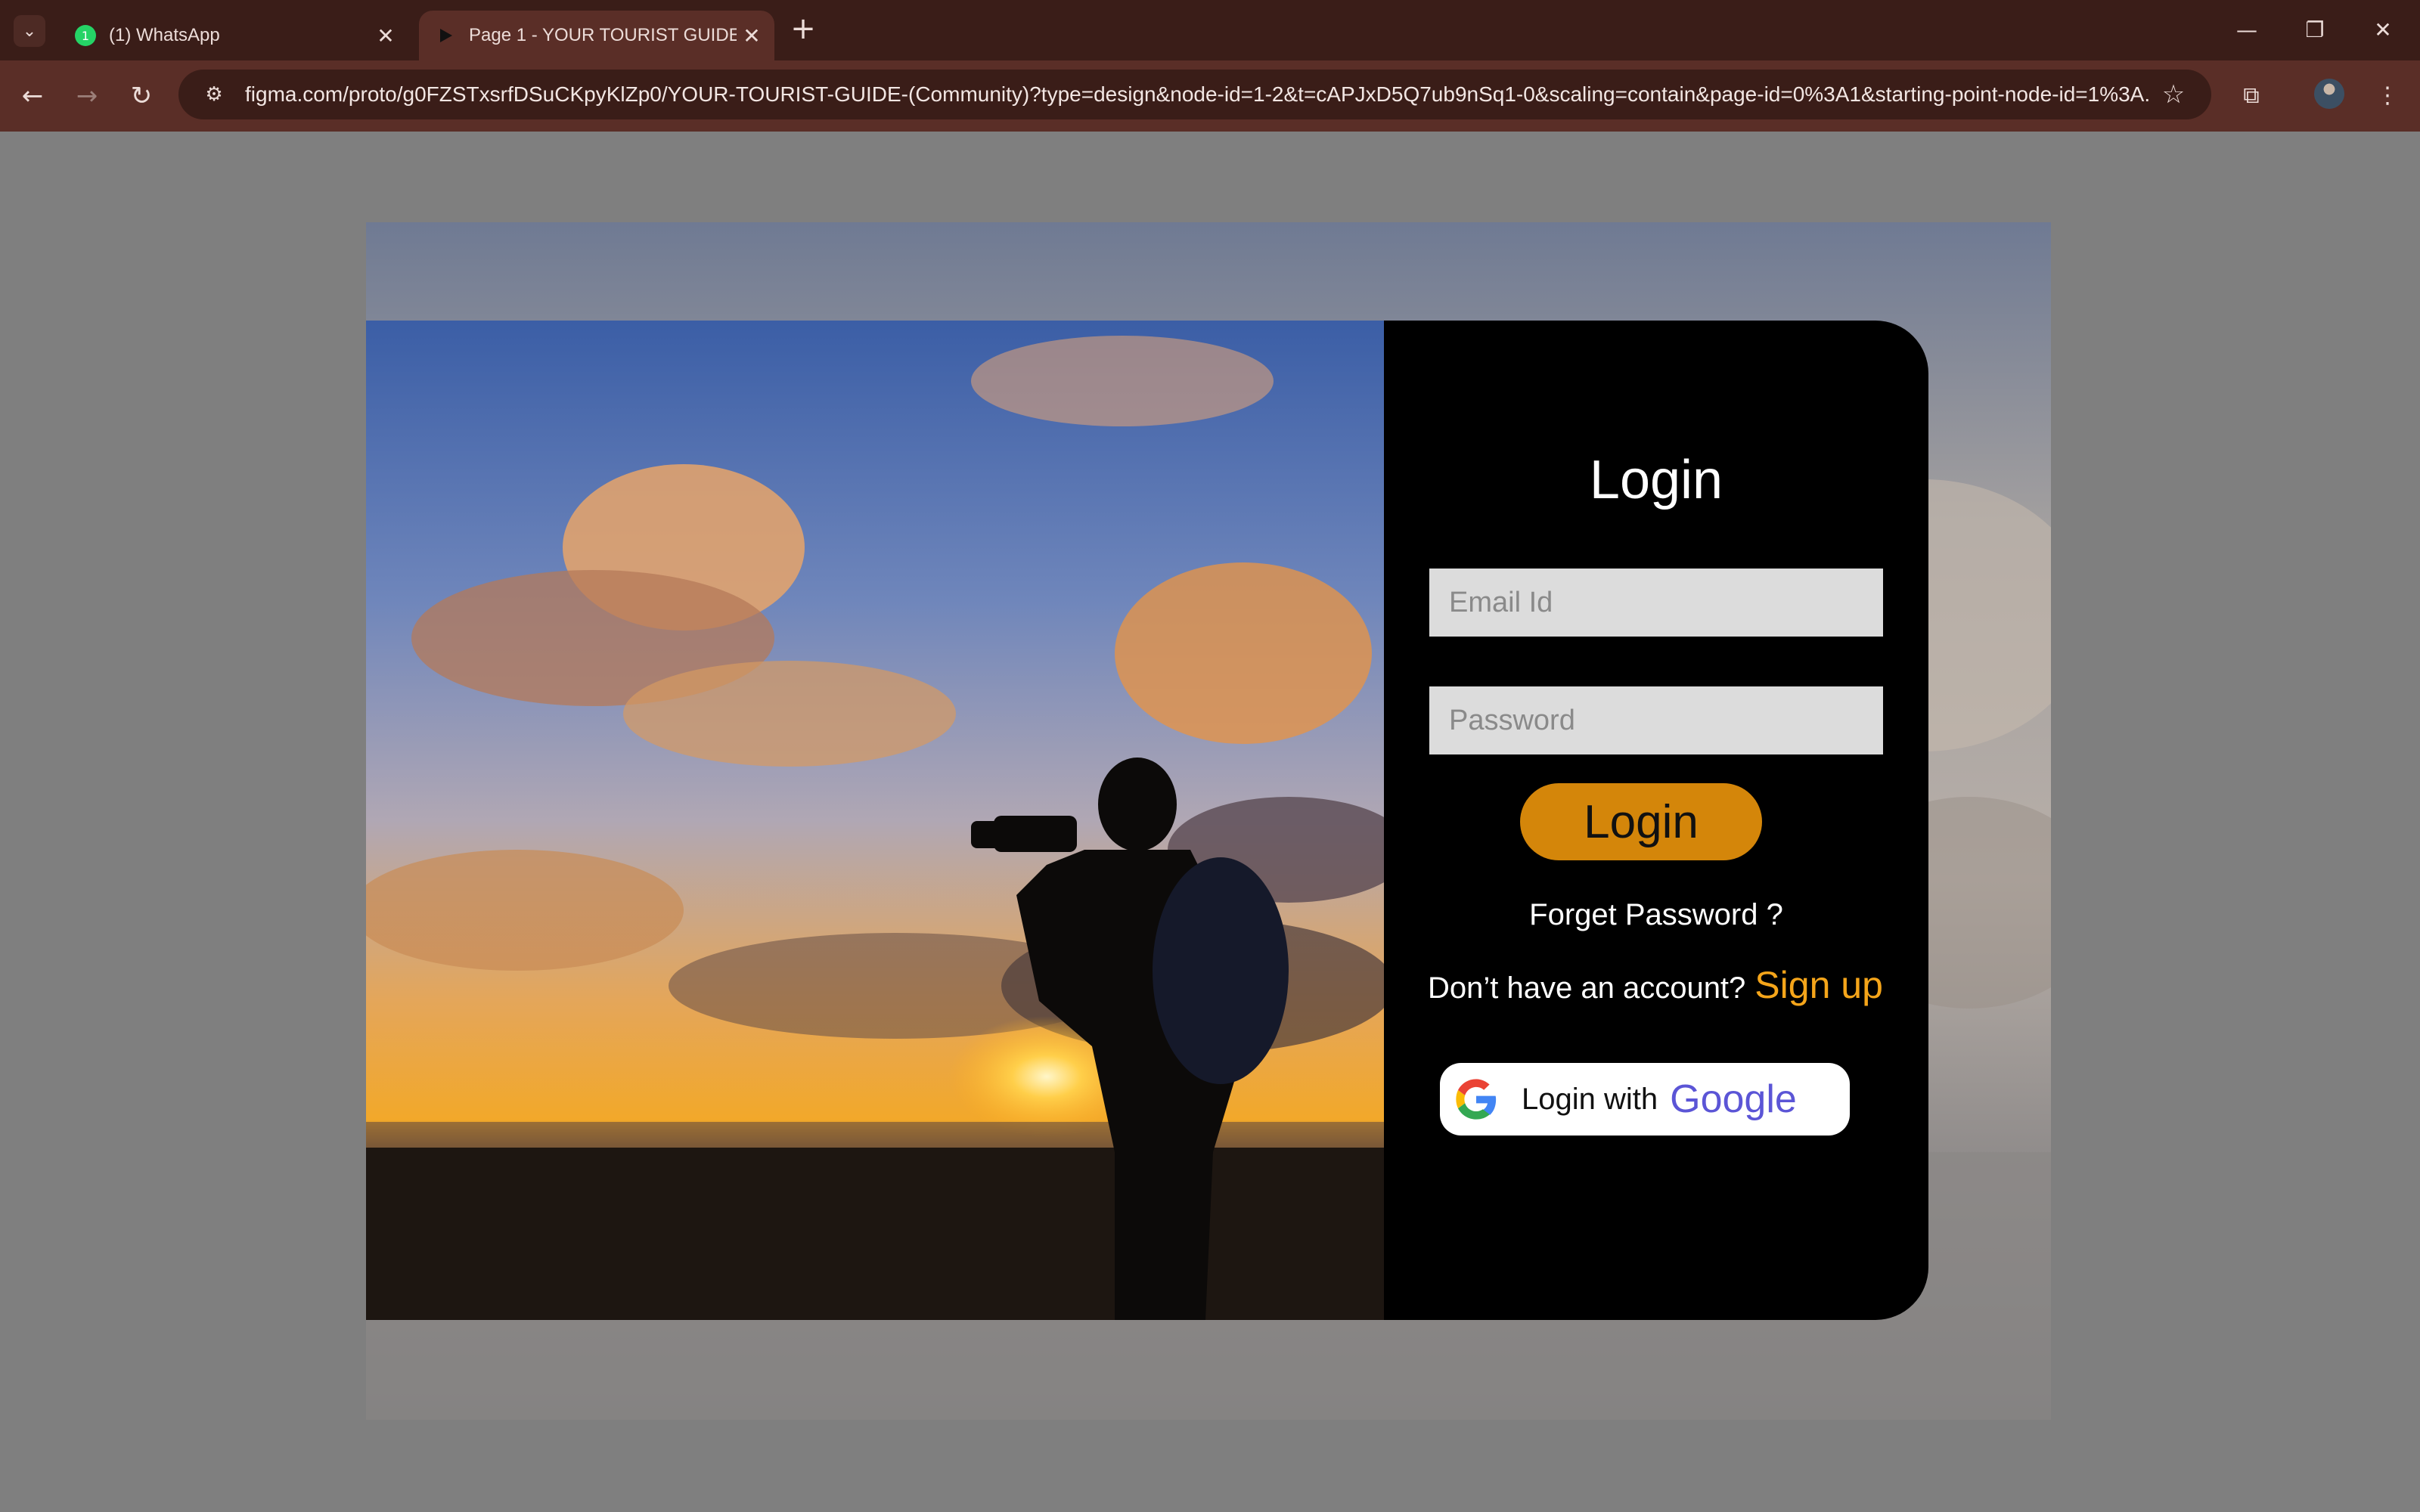  Describe the element at coordinates (2247, 30) in the screenshot. I see `minimize-button: —` at that location.